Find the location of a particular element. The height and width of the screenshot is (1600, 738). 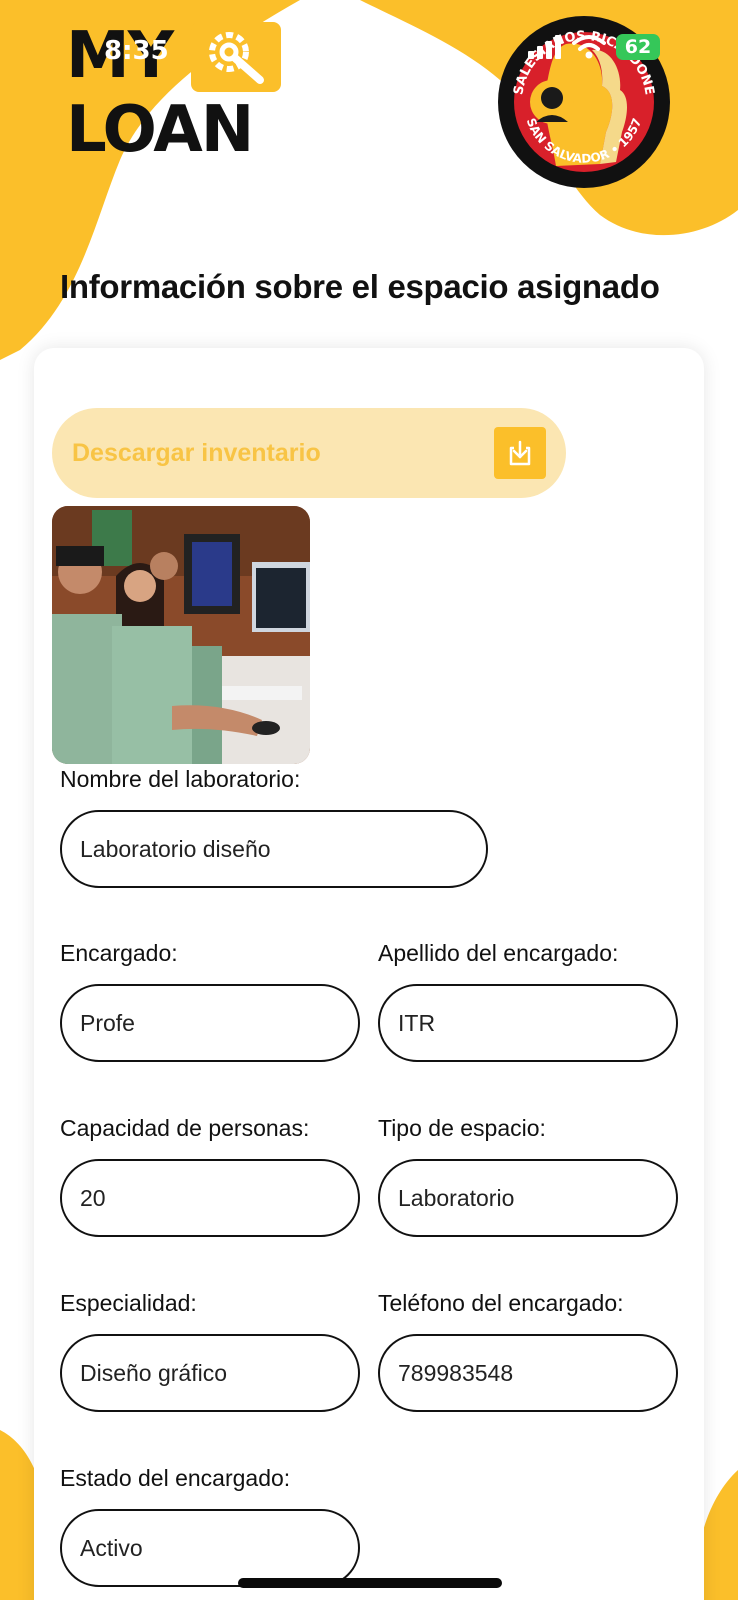

status-icons: 62 is located at coordinates (594, 47).